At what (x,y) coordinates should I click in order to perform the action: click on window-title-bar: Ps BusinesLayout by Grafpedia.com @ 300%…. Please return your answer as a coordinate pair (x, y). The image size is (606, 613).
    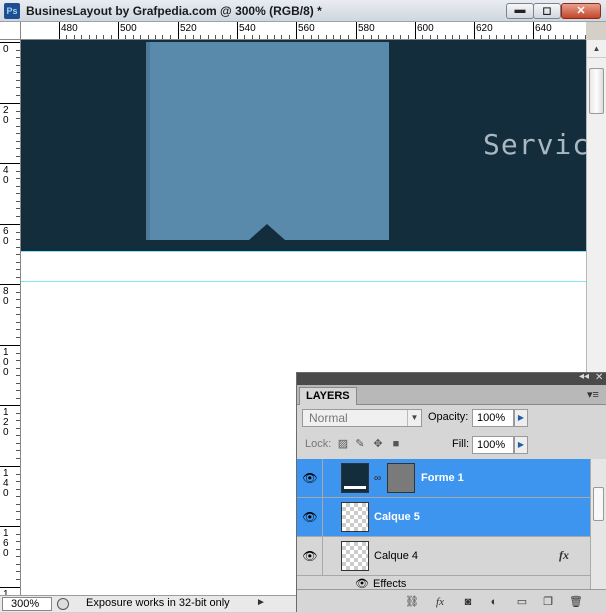
    Looking at the image, I should click on (303, 11).